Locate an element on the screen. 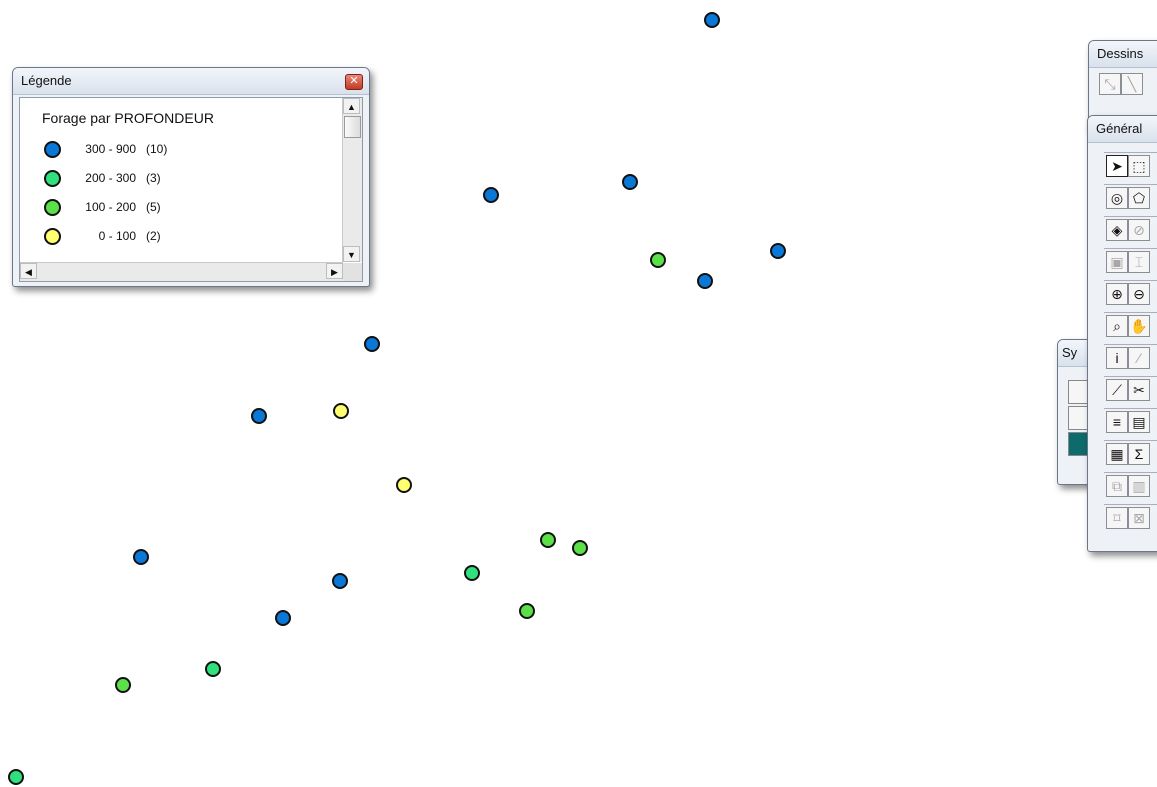  dessins-toolbar: ⤡ ╲ is located at coordinates (1128, 86).